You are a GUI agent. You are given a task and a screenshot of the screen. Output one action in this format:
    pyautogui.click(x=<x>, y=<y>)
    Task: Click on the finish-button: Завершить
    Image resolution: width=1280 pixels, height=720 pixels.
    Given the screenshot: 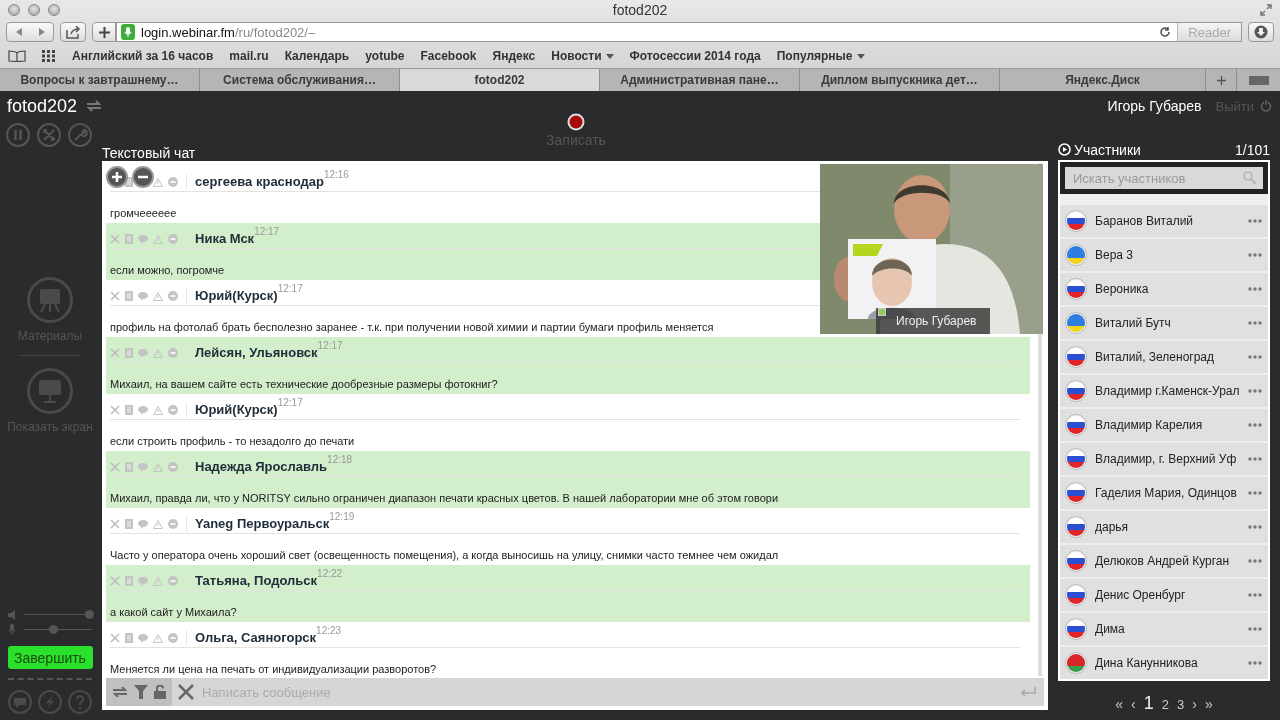 What is the action you would take?
    pyautogui.click(x=50, y=657)
    